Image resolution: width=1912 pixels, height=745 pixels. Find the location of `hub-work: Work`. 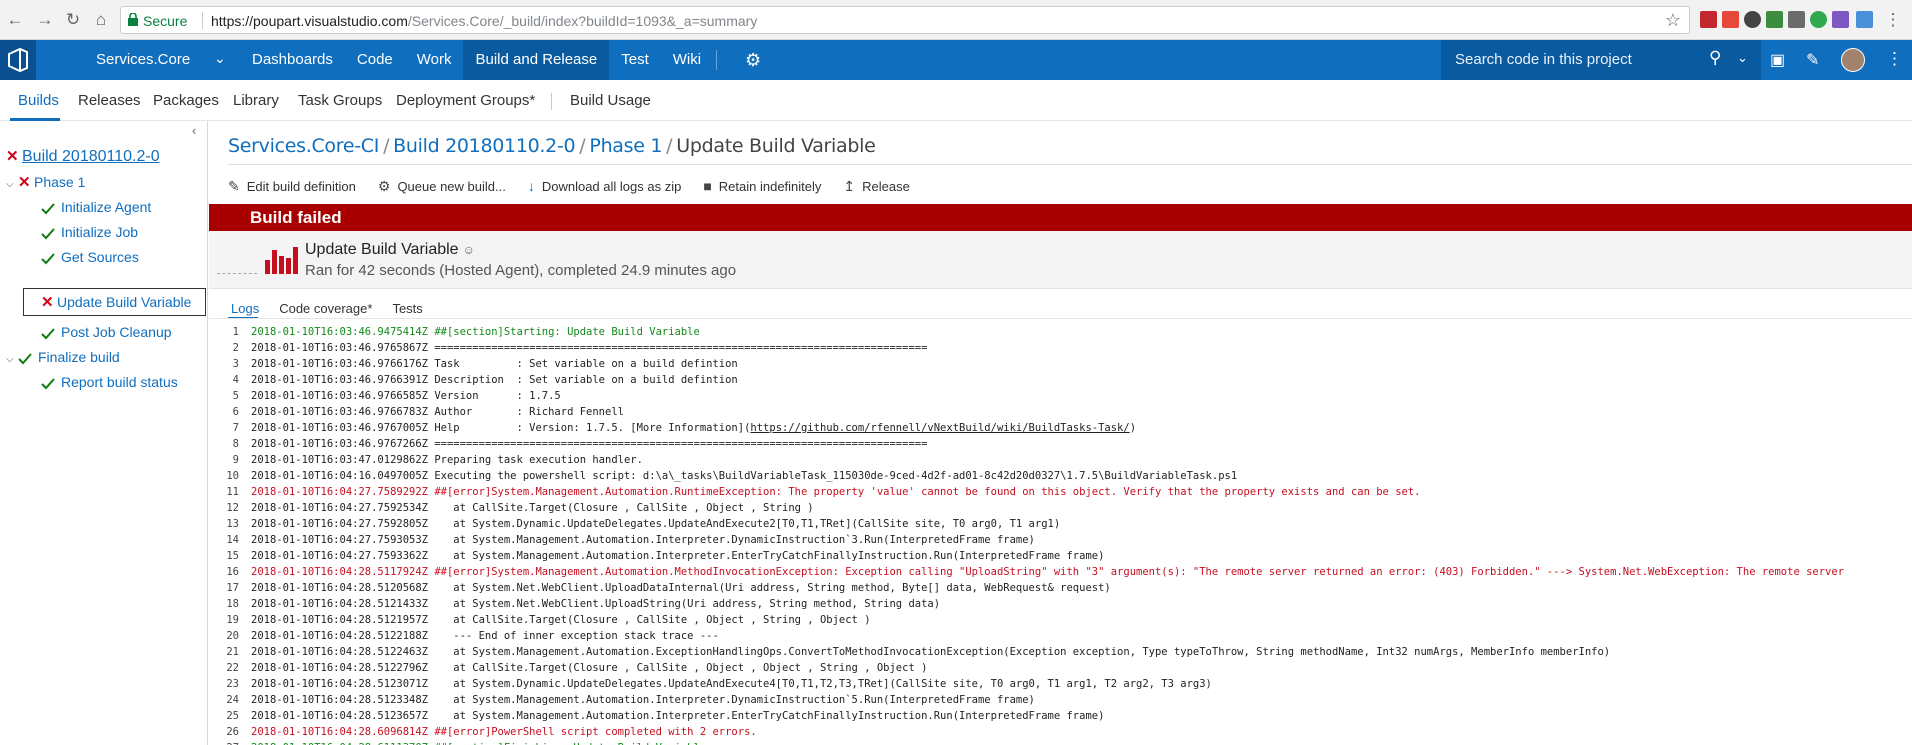

hub-work: Work is located at coordinates (434, 60).